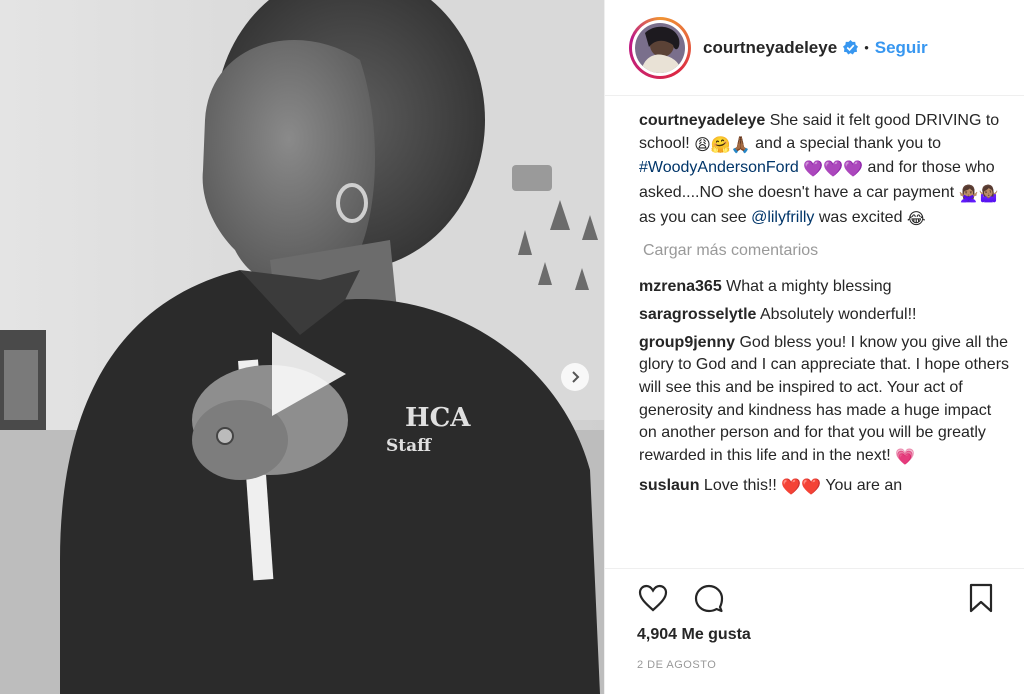 The image size is (1024, 694). What do you see at coordinates (687, 342) in the screenshot?
I see `comment-username: group9jenny` at bounding box center [687, 342].